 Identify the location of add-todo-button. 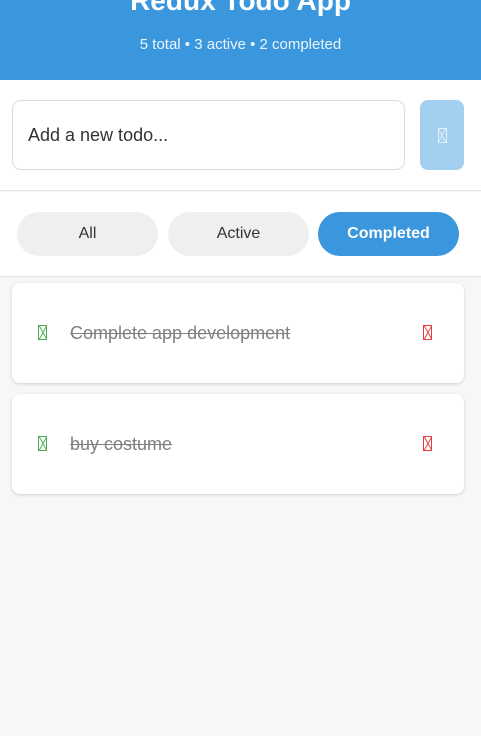
(442, 135).